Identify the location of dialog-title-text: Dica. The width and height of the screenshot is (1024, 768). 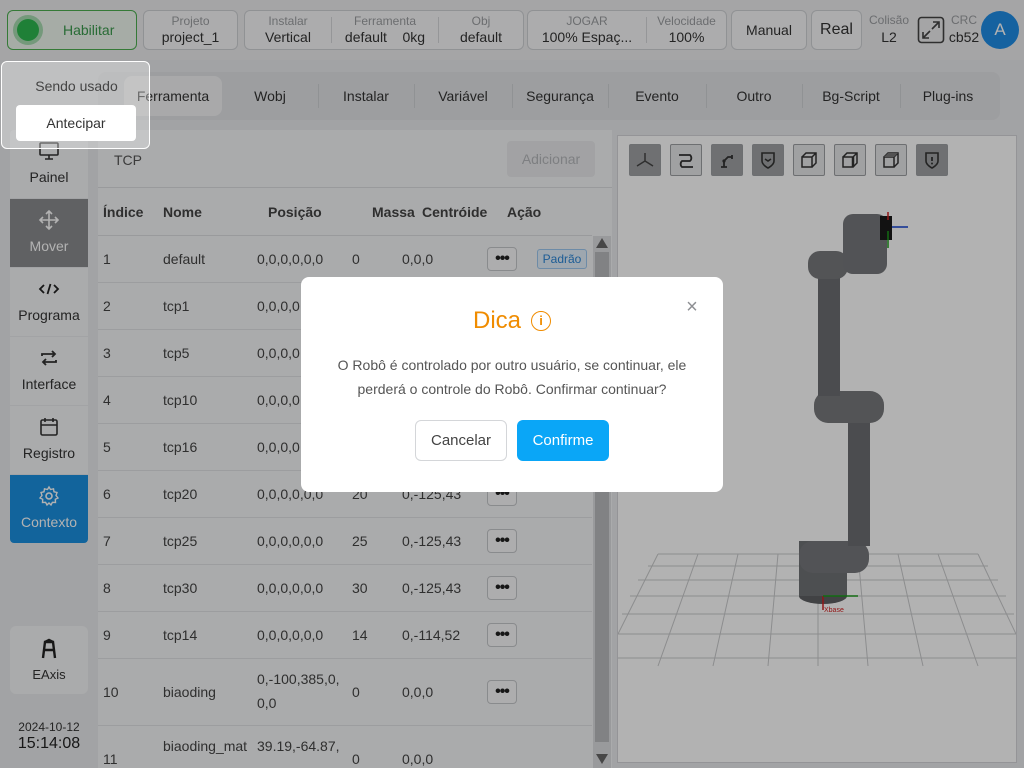
(496, 320).